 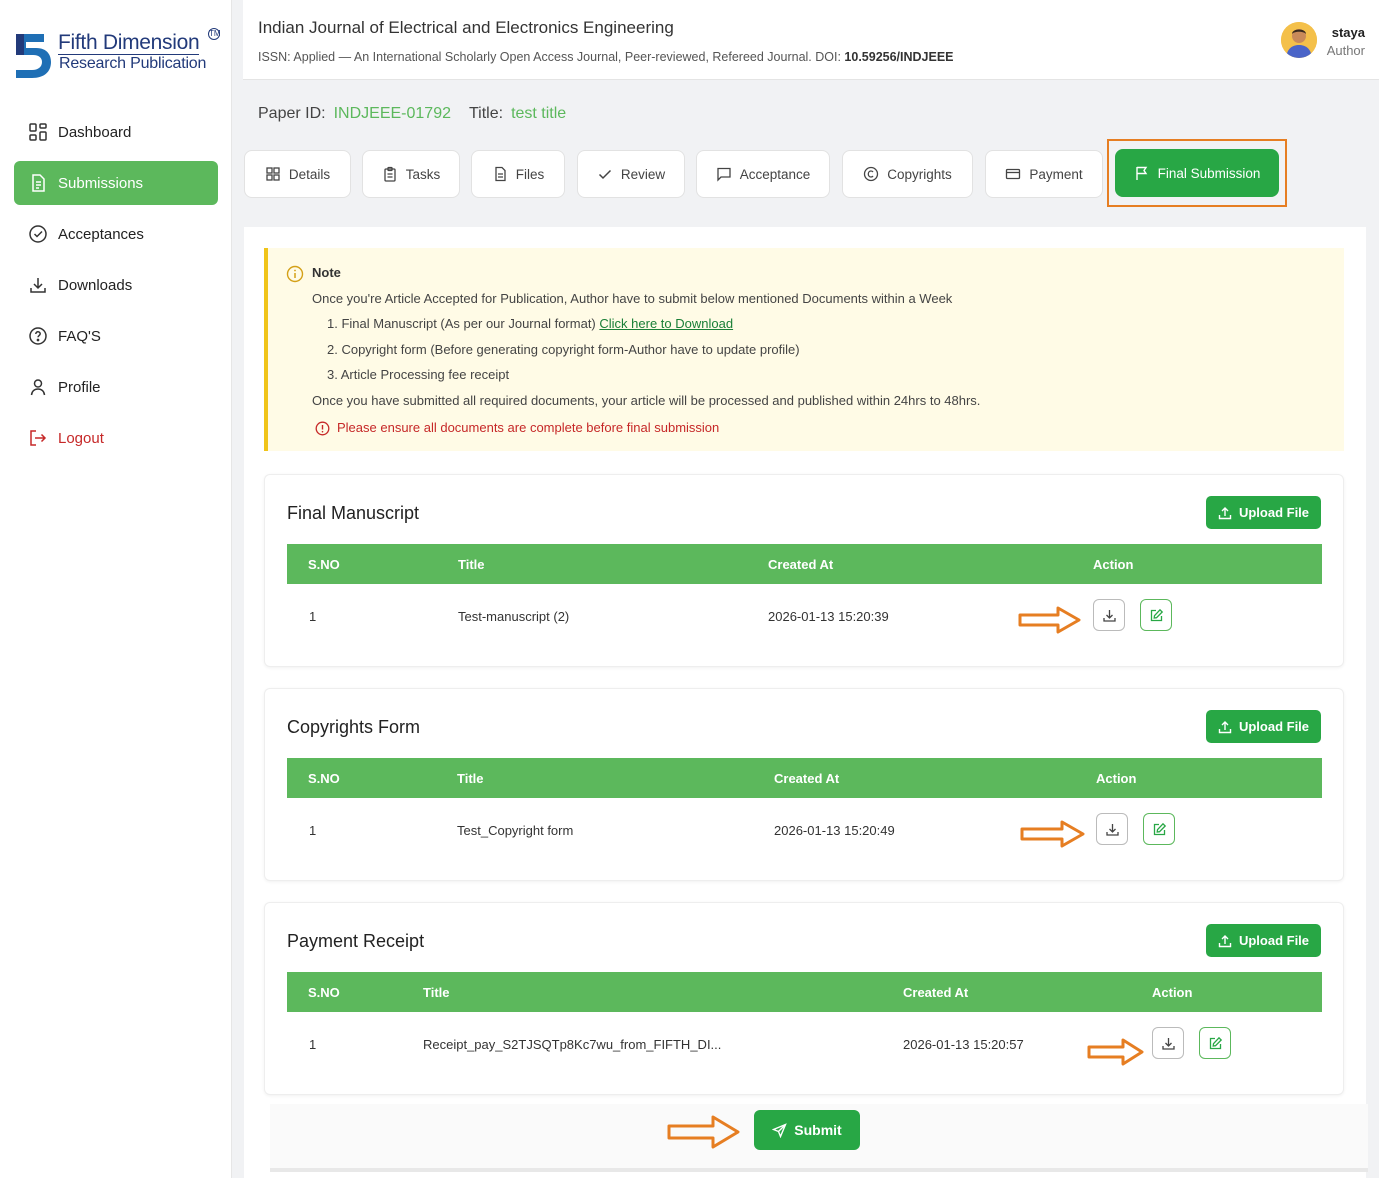 I want to click on tab-payment: Payment, so click(x=1044, y=174).